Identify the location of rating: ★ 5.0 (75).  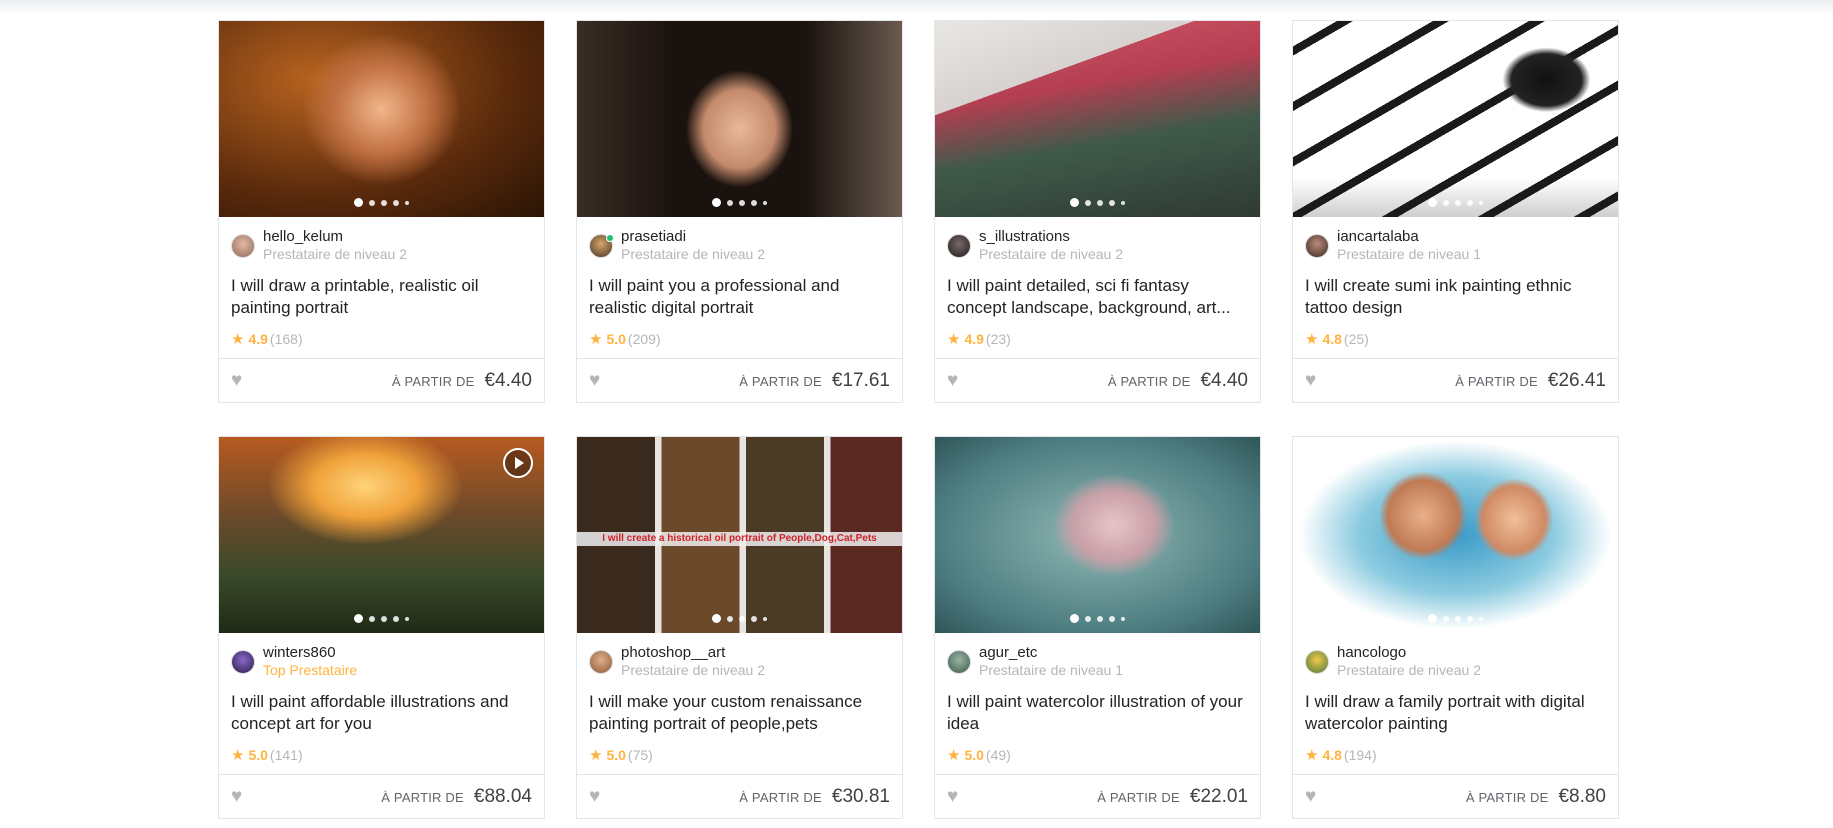
(621, 755).